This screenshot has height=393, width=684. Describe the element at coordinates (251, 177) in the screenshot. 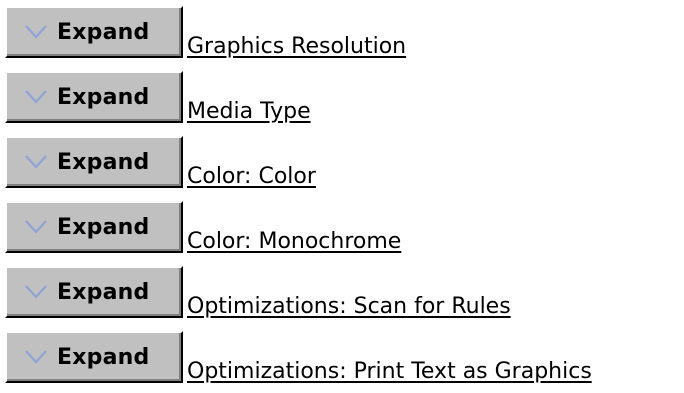

I see `section-link: Color` at that location.